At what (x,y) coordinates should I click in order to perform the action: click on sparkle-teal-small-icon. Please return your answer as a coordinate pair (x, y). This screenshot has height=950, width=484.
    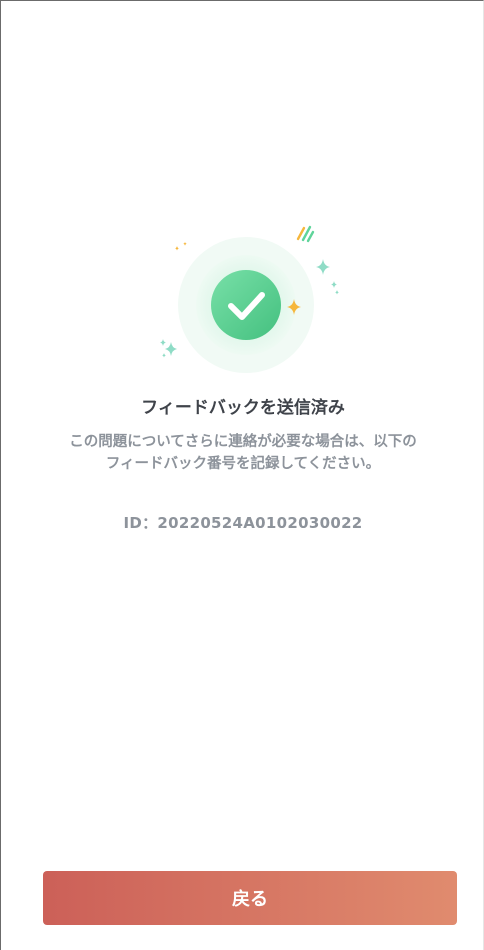
    Looking at the image, I should click on (334, 284).